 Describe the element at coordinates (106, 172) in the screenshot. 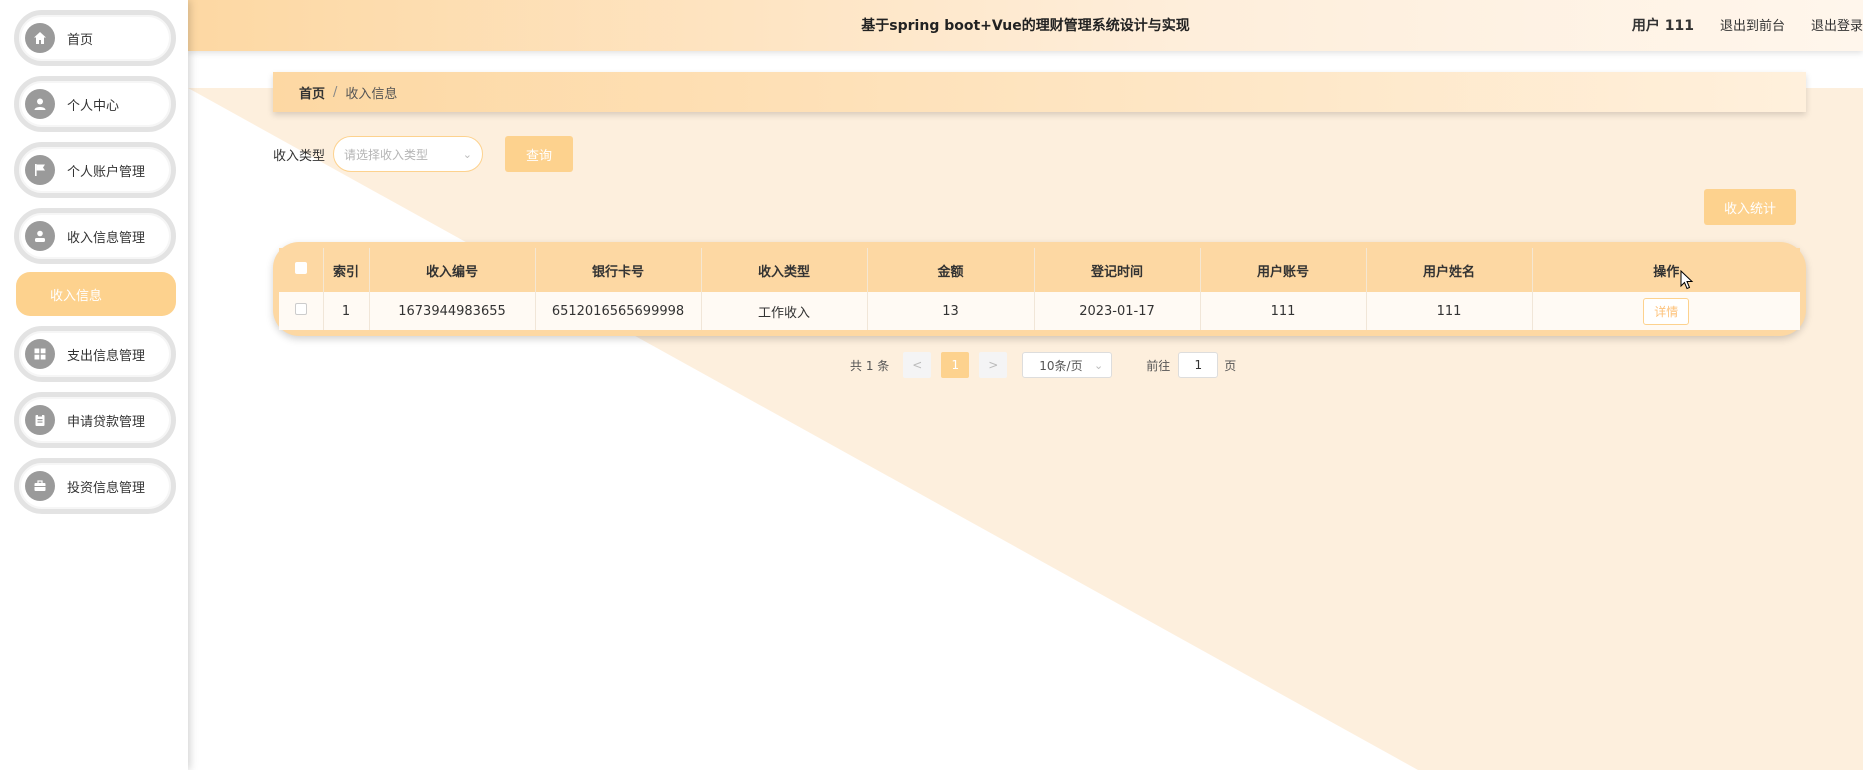

I see `sidebar-item-label: 个人账户管理` at that location.